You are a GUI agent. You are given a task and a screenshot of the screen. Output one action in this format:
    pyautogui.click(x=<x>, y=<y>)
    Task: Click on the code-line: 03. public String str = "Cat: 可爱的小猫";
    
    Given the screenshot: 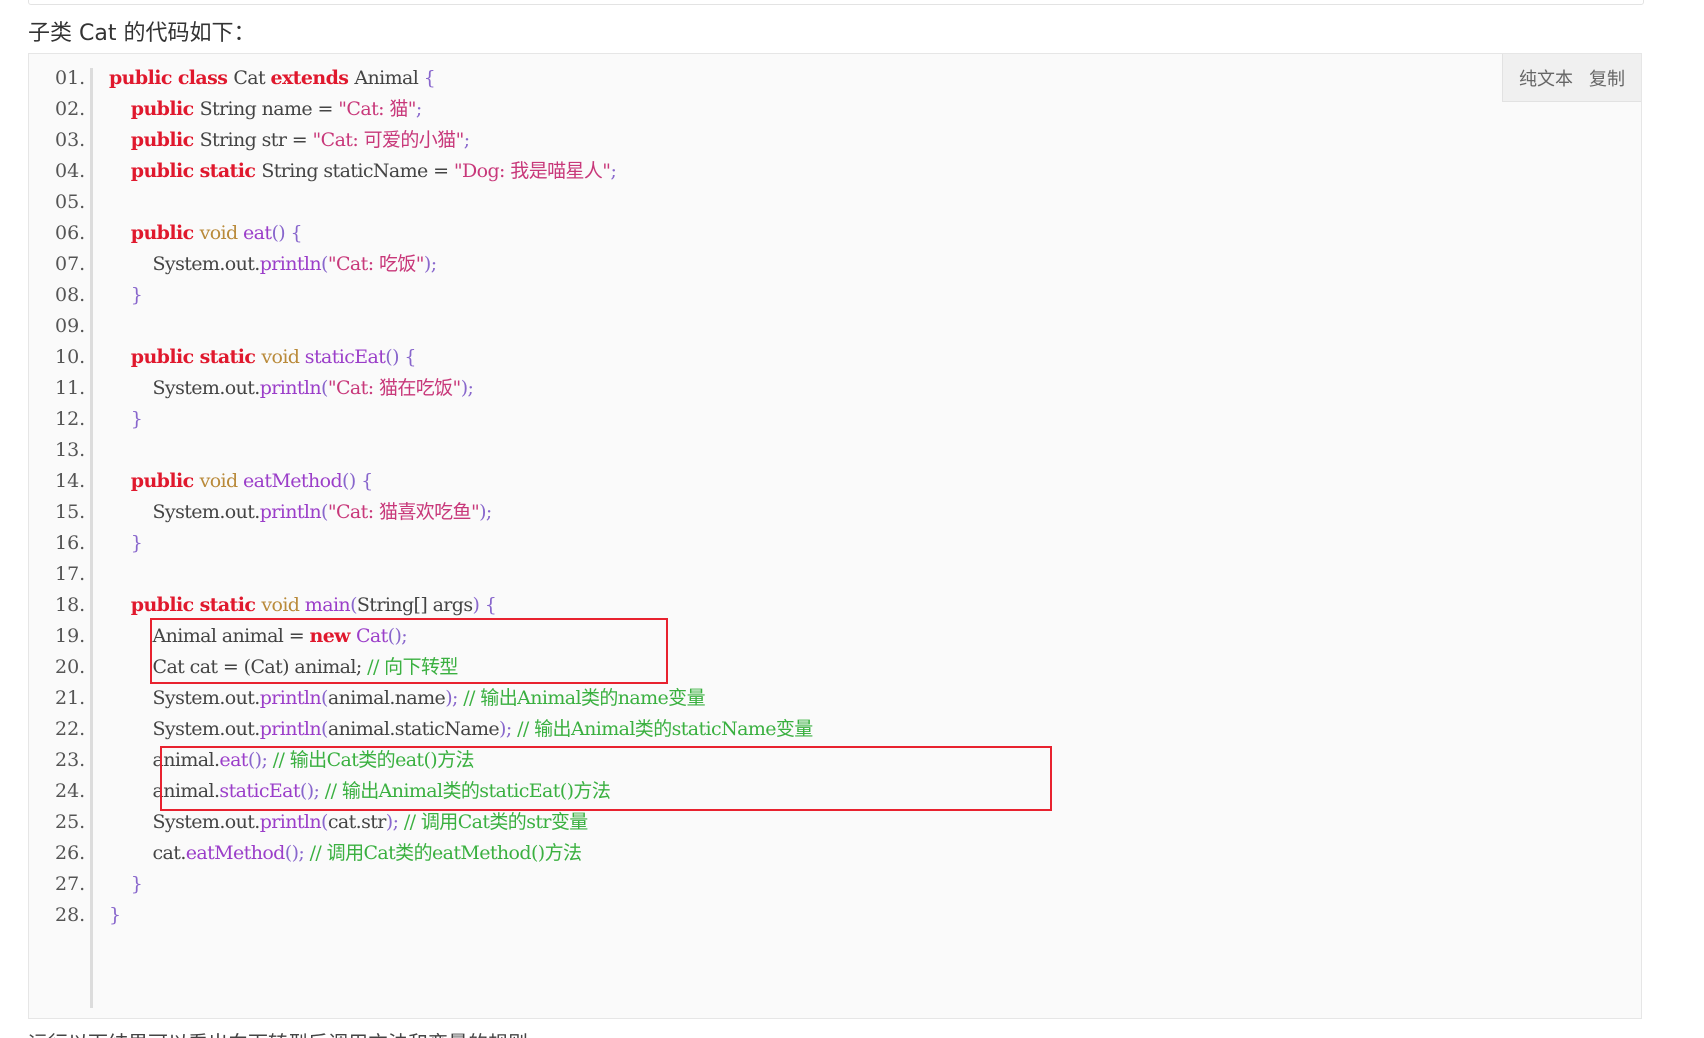 What is the action you would take?
    pyautogui.click(x=779, y=140)
    